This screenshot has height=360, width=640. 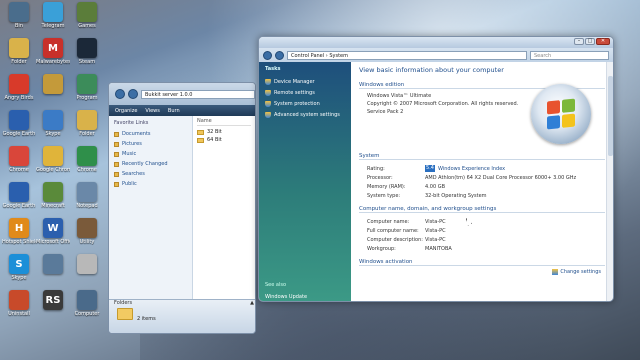 I want to click on file-name: 64 Bit, so click(x=214, y=140).